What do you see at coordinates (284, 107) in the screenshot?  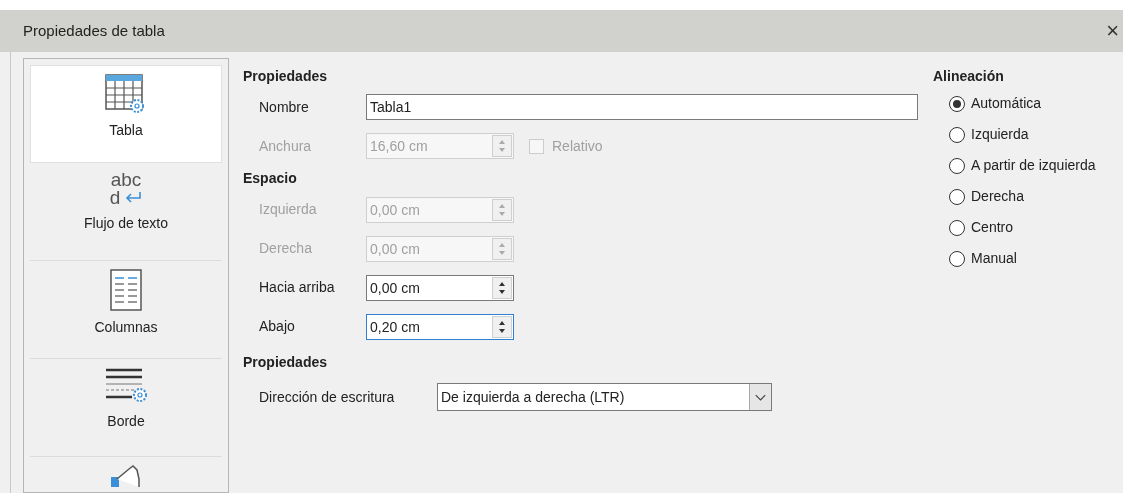 I see `field-label: Nombre` at bounding box center [284, 107].